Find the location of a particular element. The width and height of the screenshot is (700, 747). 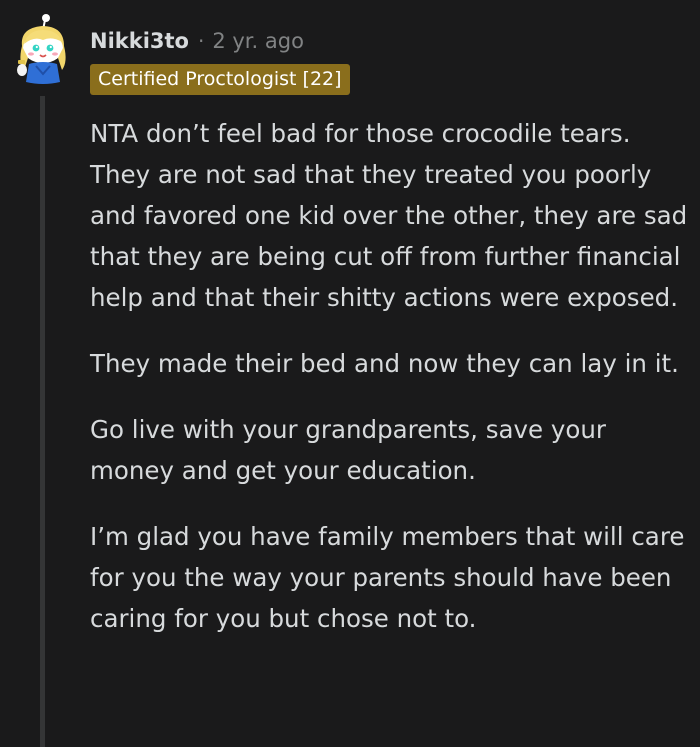

comment-header: Nikki3to · 2 yr. ago is located at coordinates (197, 41).